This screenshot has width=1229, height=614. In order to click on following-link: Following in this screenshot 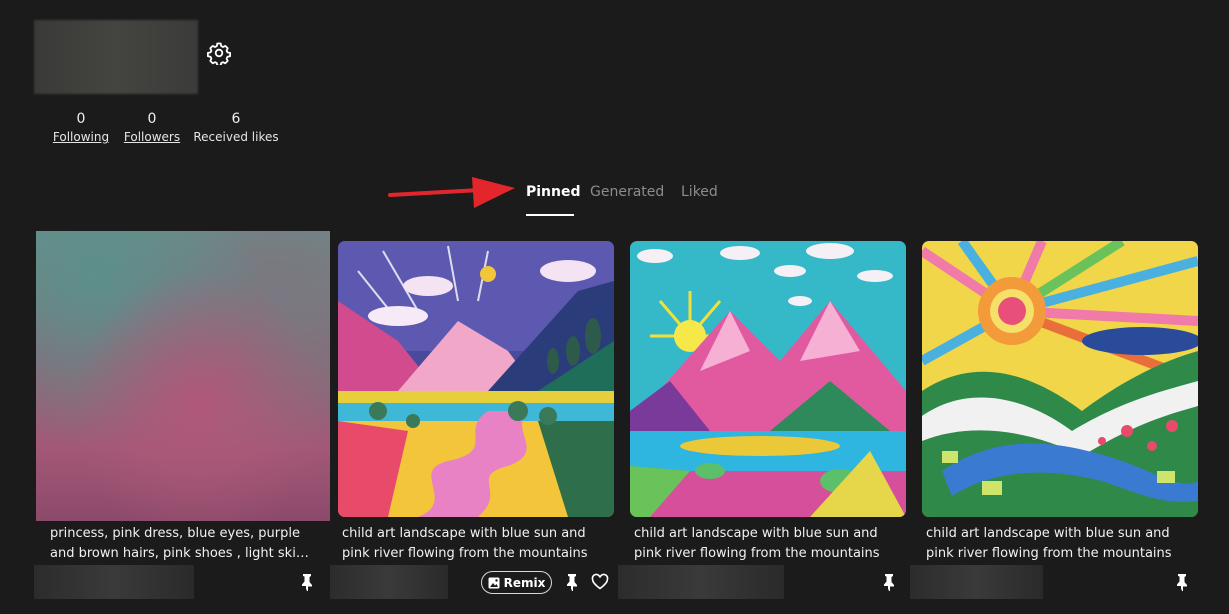, I will do `click(81, 137)`.